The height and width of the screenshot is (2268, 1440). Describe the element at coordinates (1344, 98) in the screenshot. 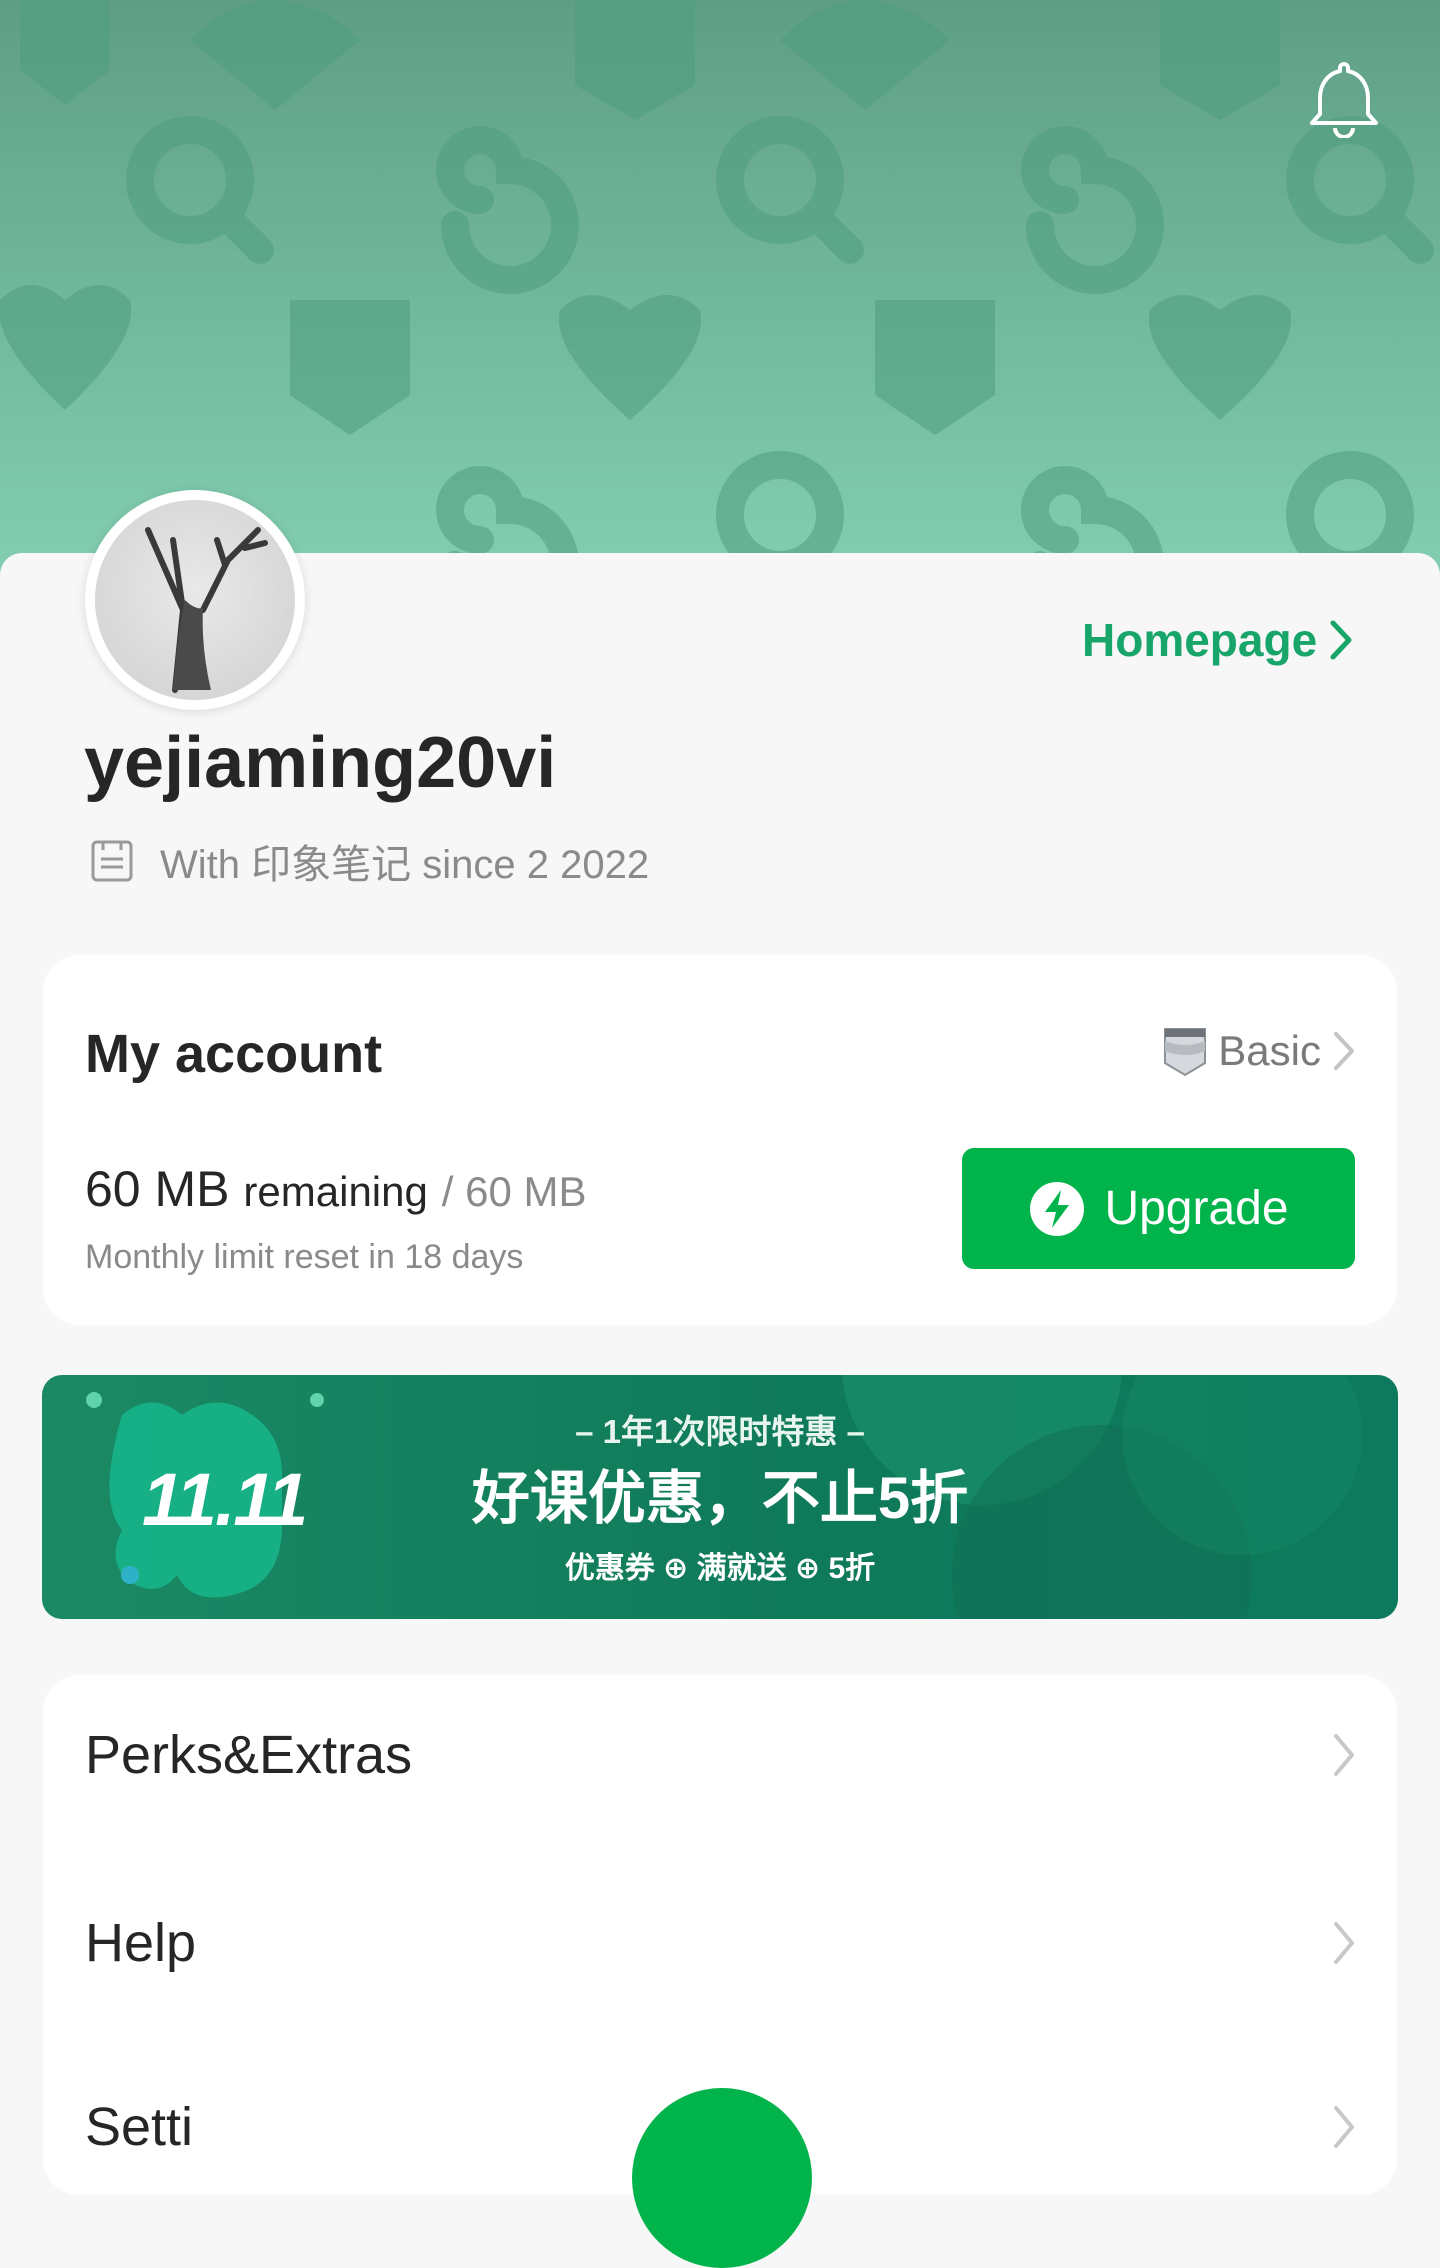

I see `bell-icon` at that location.